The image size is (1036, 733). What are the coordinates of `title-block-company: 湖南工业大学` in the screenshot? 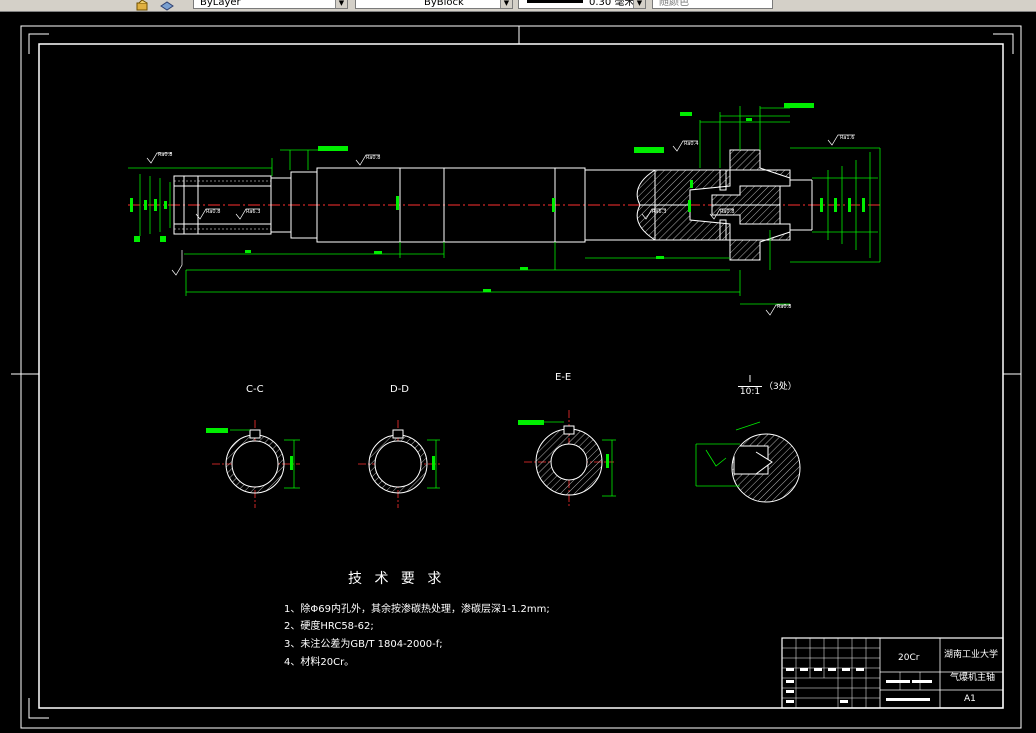 It's located at (971, 655).